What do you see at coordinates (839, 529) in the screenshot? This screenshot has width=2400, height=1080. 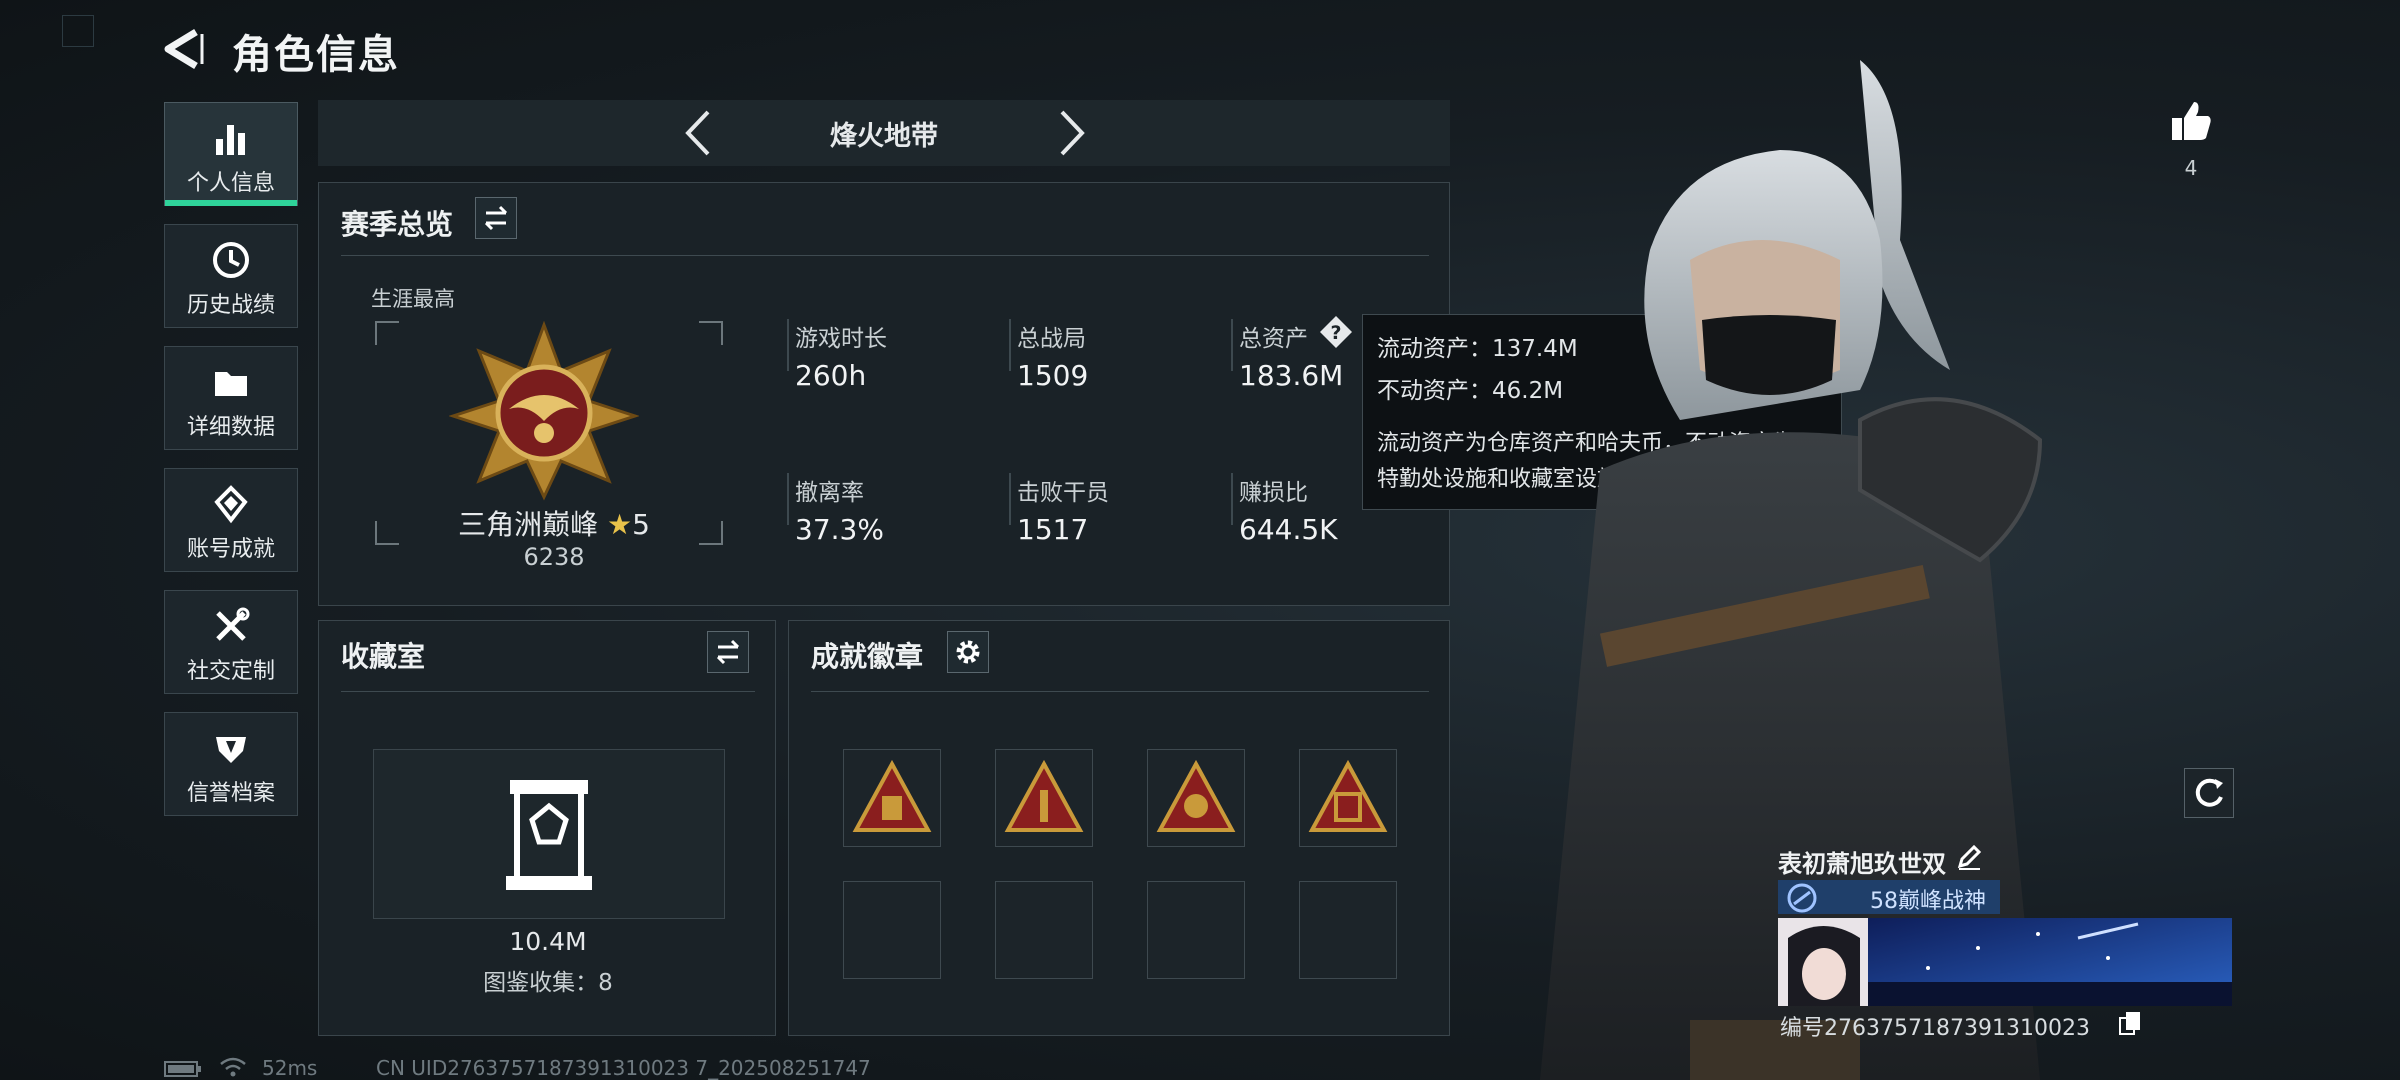 I see `stat-value-extract-rate: 37.3%` at bounding box center [839, 529].